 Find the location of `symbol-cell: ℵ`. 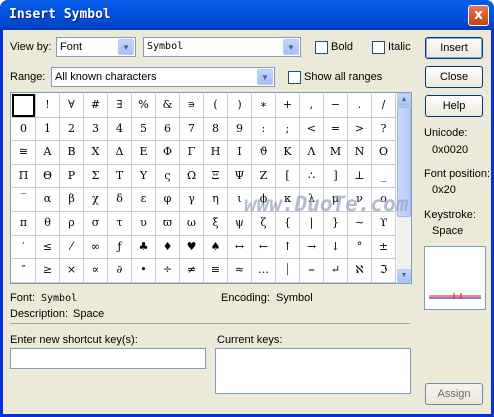

symbol-cell: ℵ is located at coordinates (360, 271).